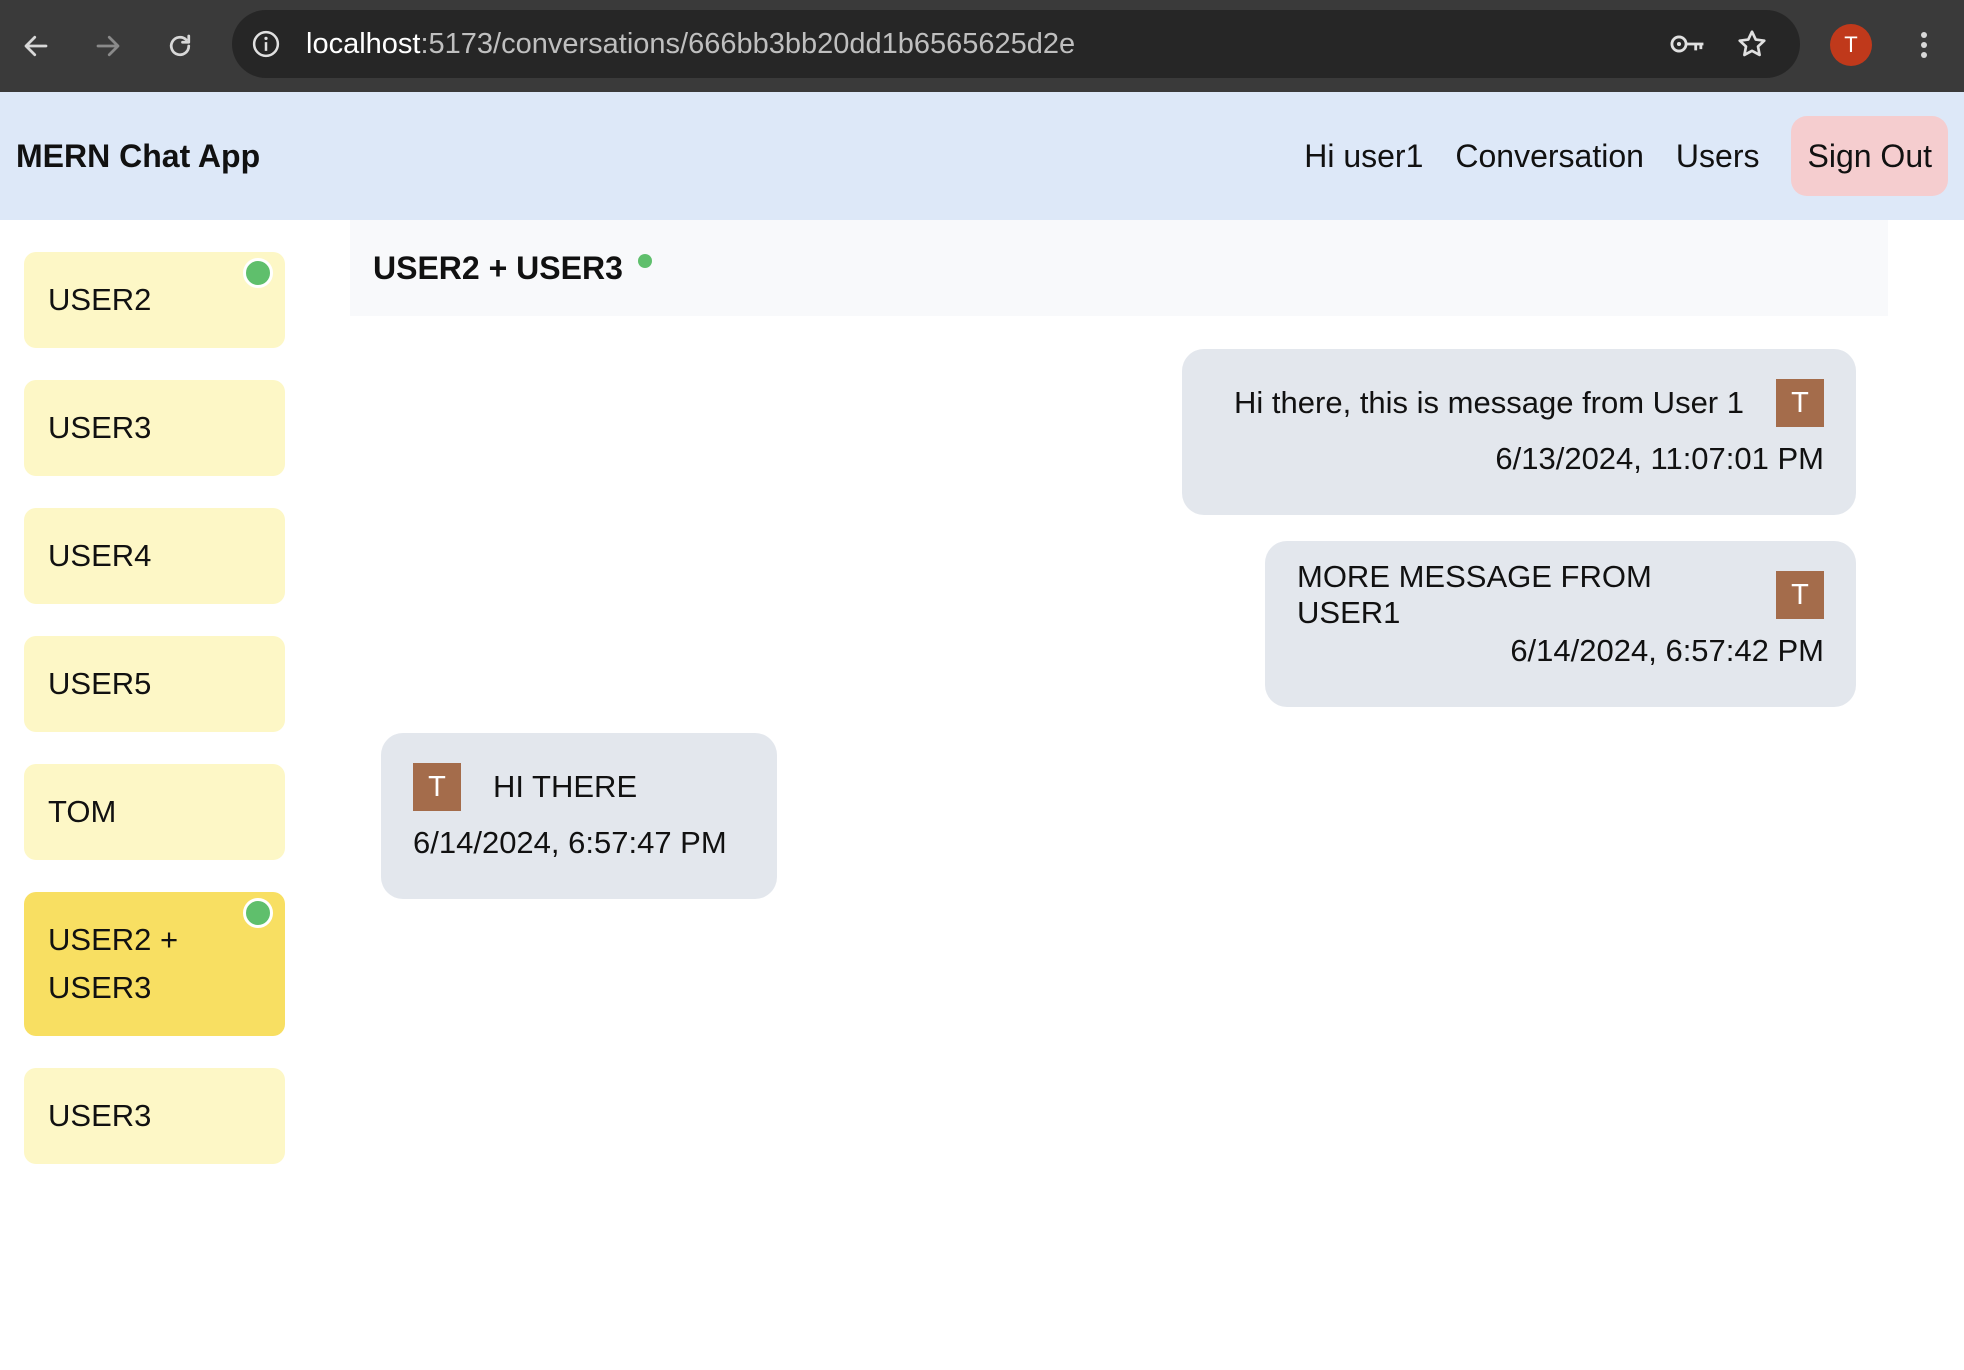 This screenshot has height=1370, width=1964. What do you see at coordinates (113, 963) in the screenshot?
I see `conversation-label: USER2 + USER3` at bounding box center [113, 963].